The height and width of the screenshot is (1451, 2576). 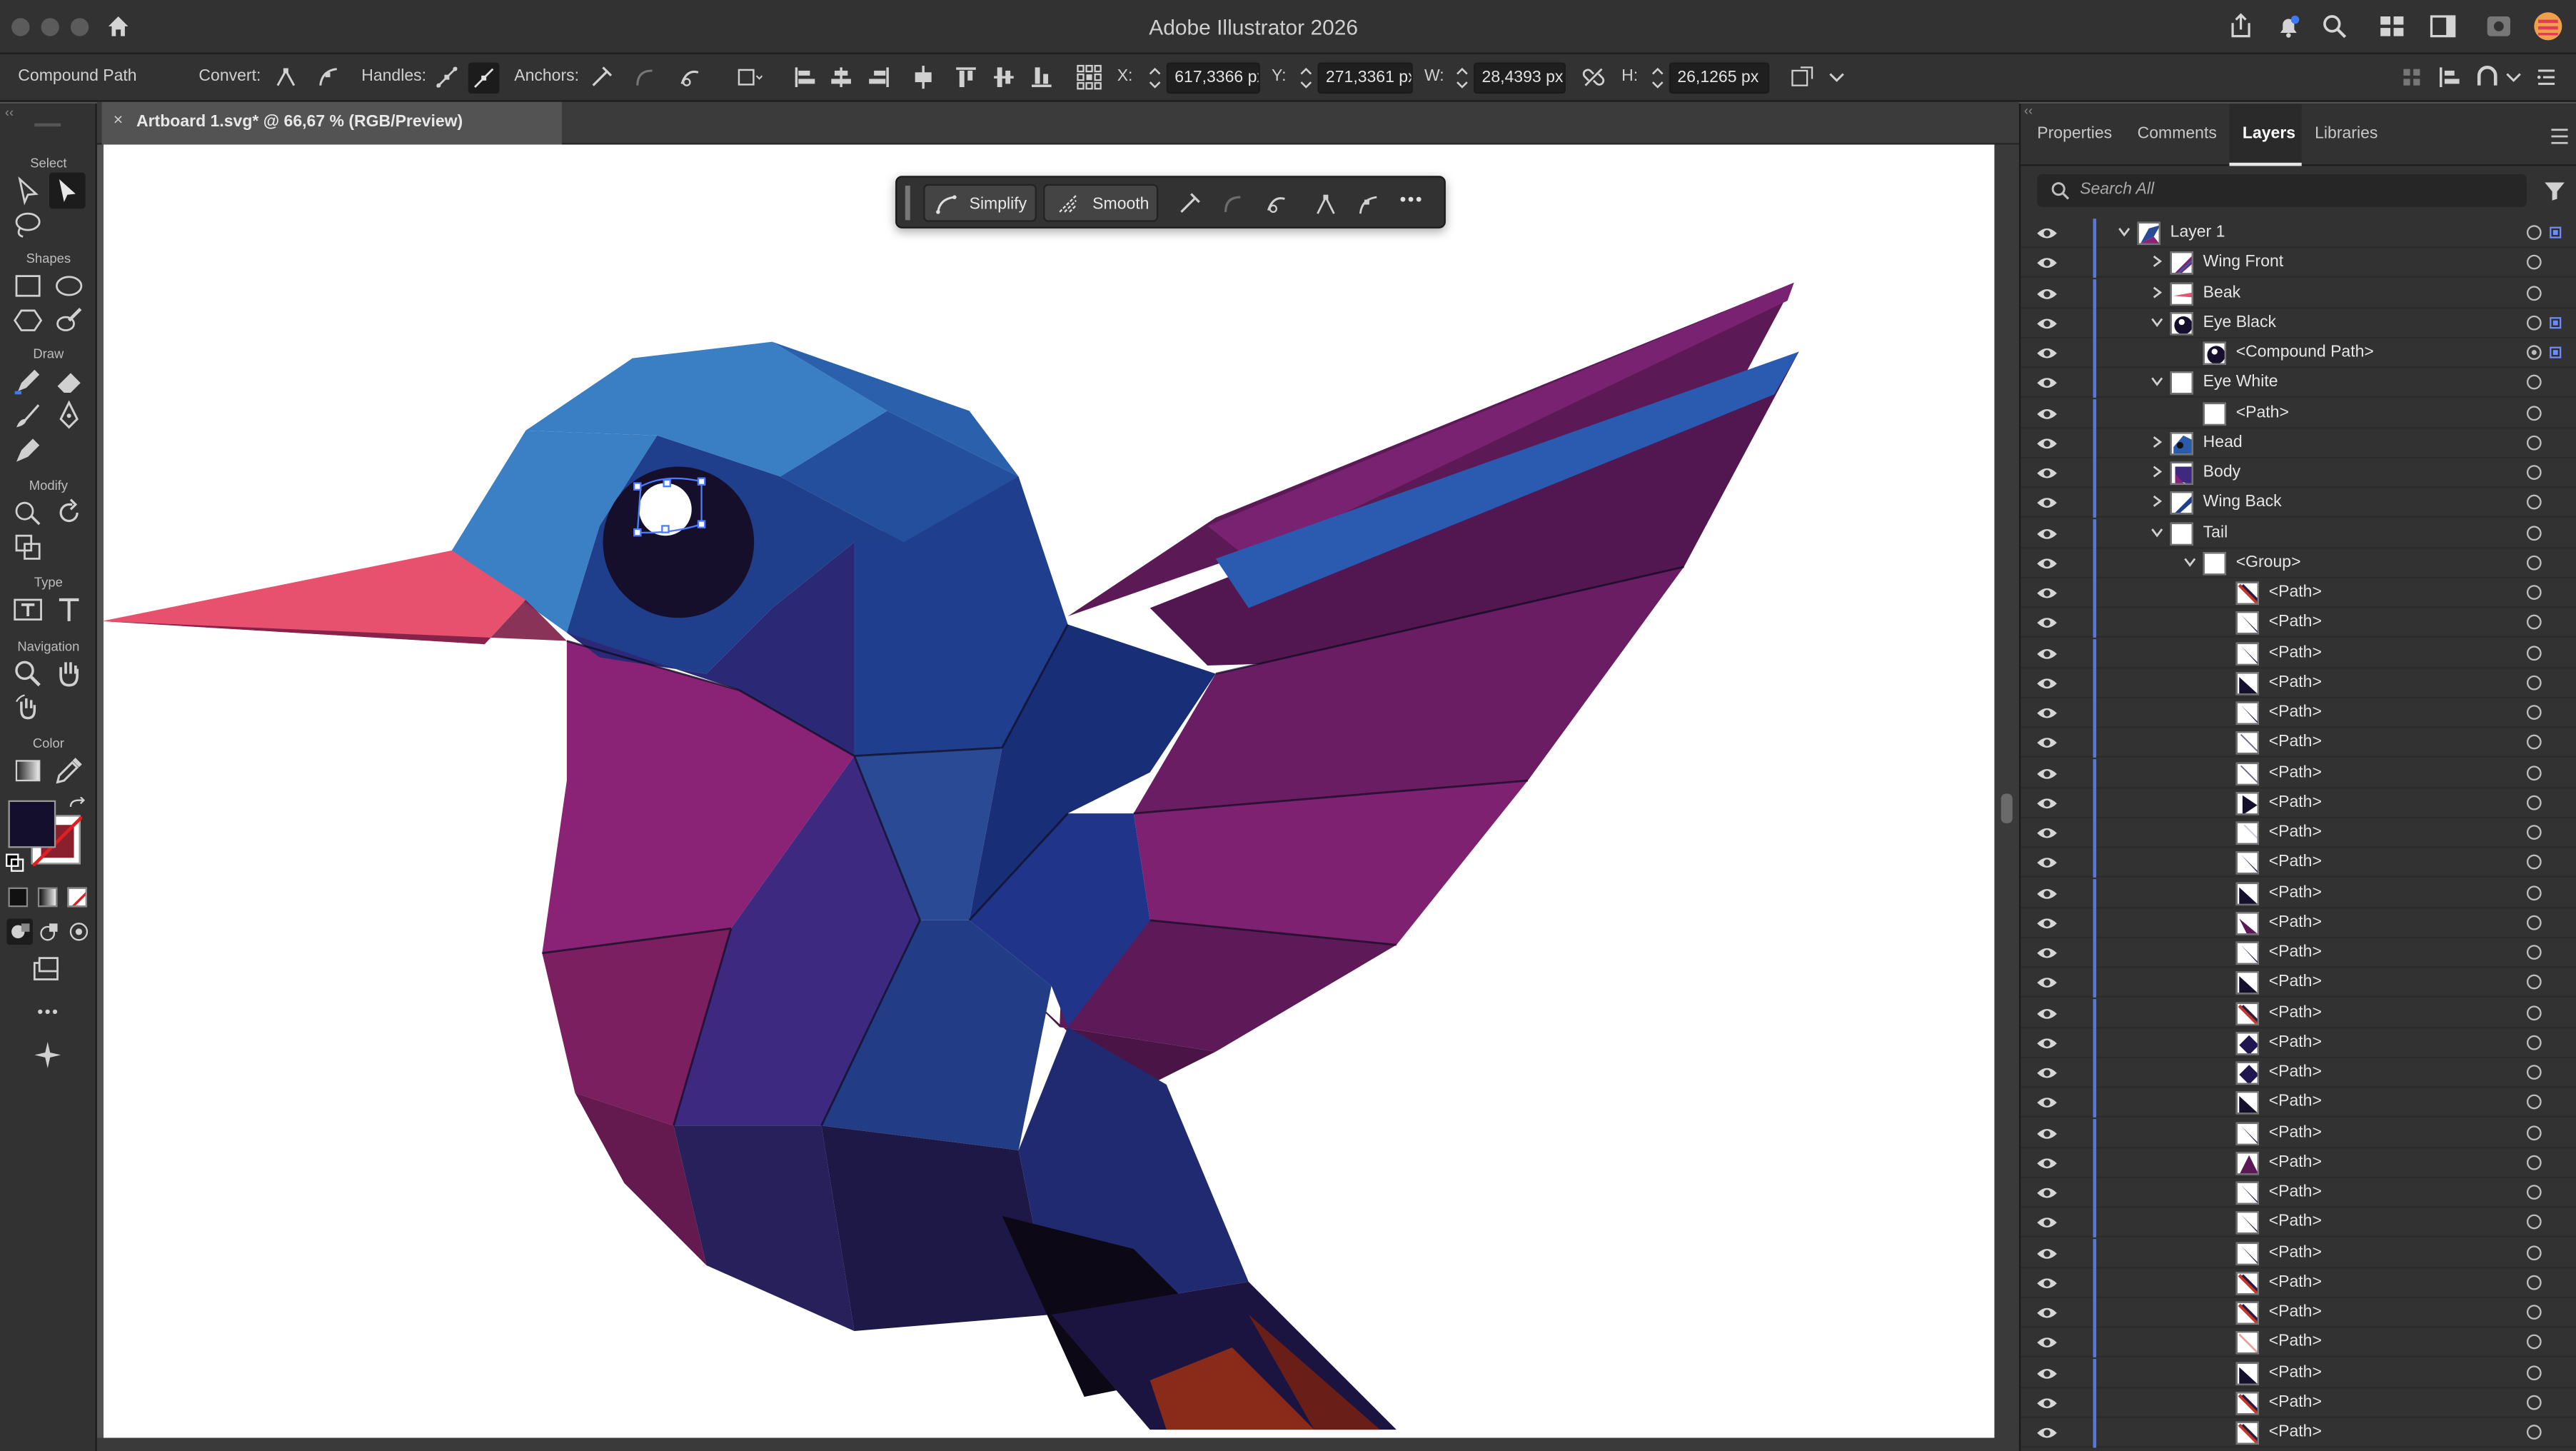 I want to click on swap-colors-icon, so click(x=77, y=807).